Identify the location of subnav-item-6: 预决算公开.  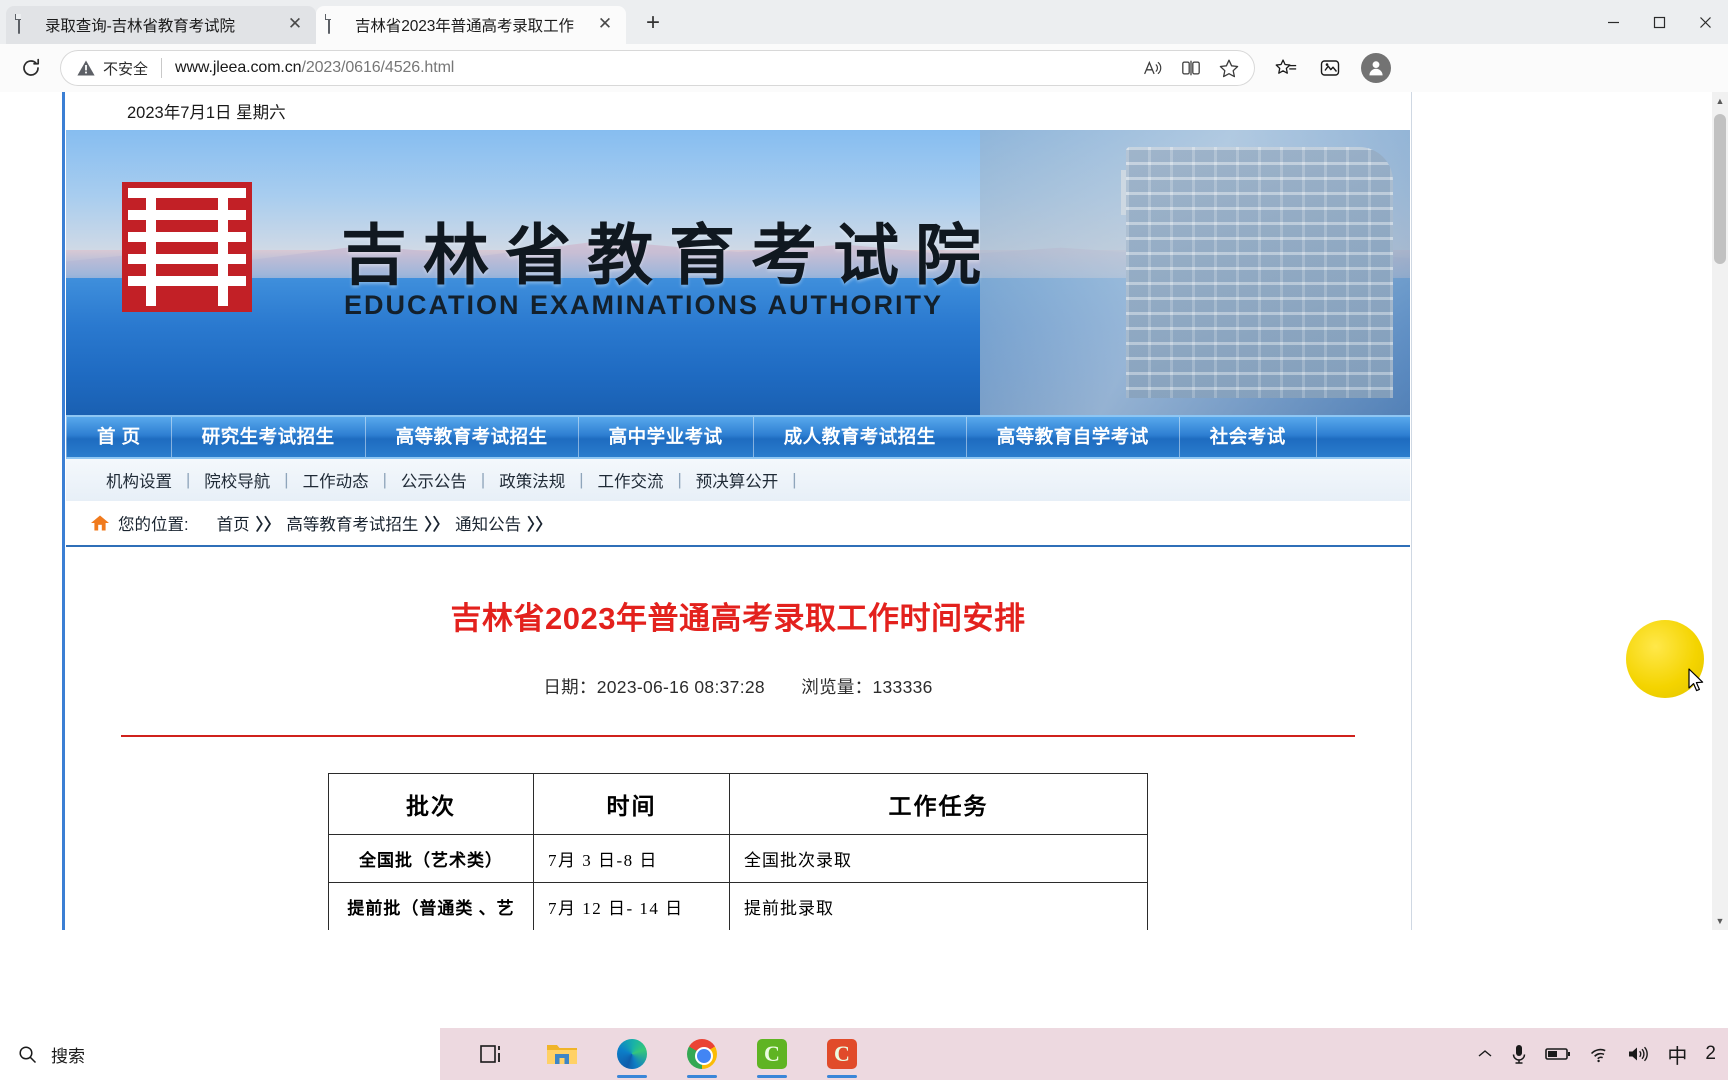
(737, 480).